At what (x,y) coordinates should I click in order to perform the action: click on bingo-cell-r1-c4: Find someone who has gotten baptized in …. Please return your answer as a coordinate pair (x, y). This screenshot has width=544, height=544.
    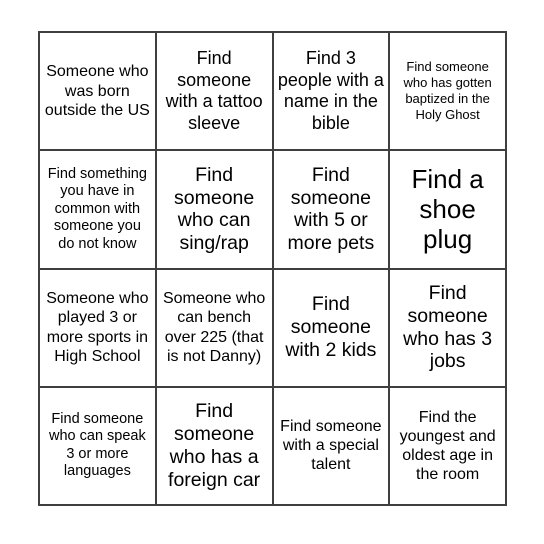
    Looking at the image, I should click on (448, 92).